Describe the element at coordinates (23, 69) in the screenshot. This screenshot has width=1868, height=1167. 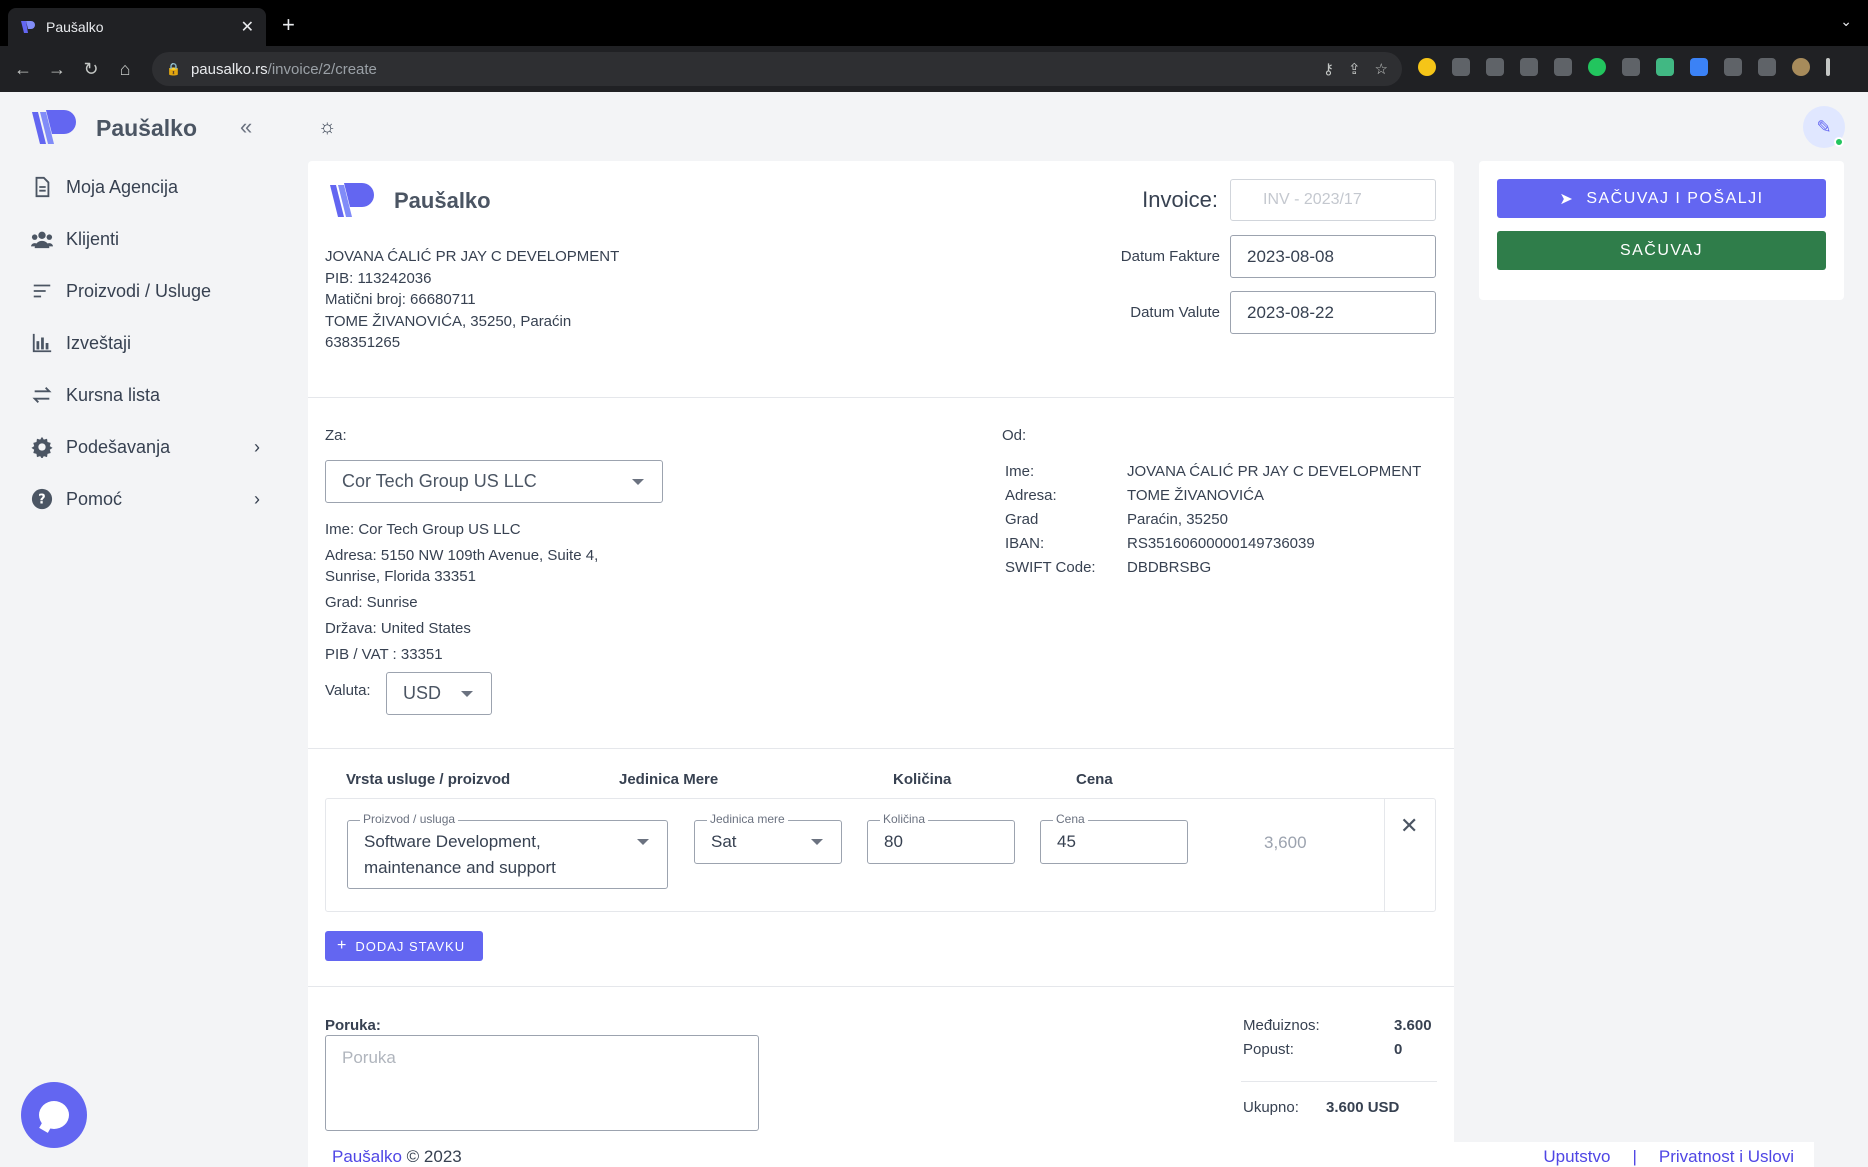
I see `back-icon: ←` at that location.